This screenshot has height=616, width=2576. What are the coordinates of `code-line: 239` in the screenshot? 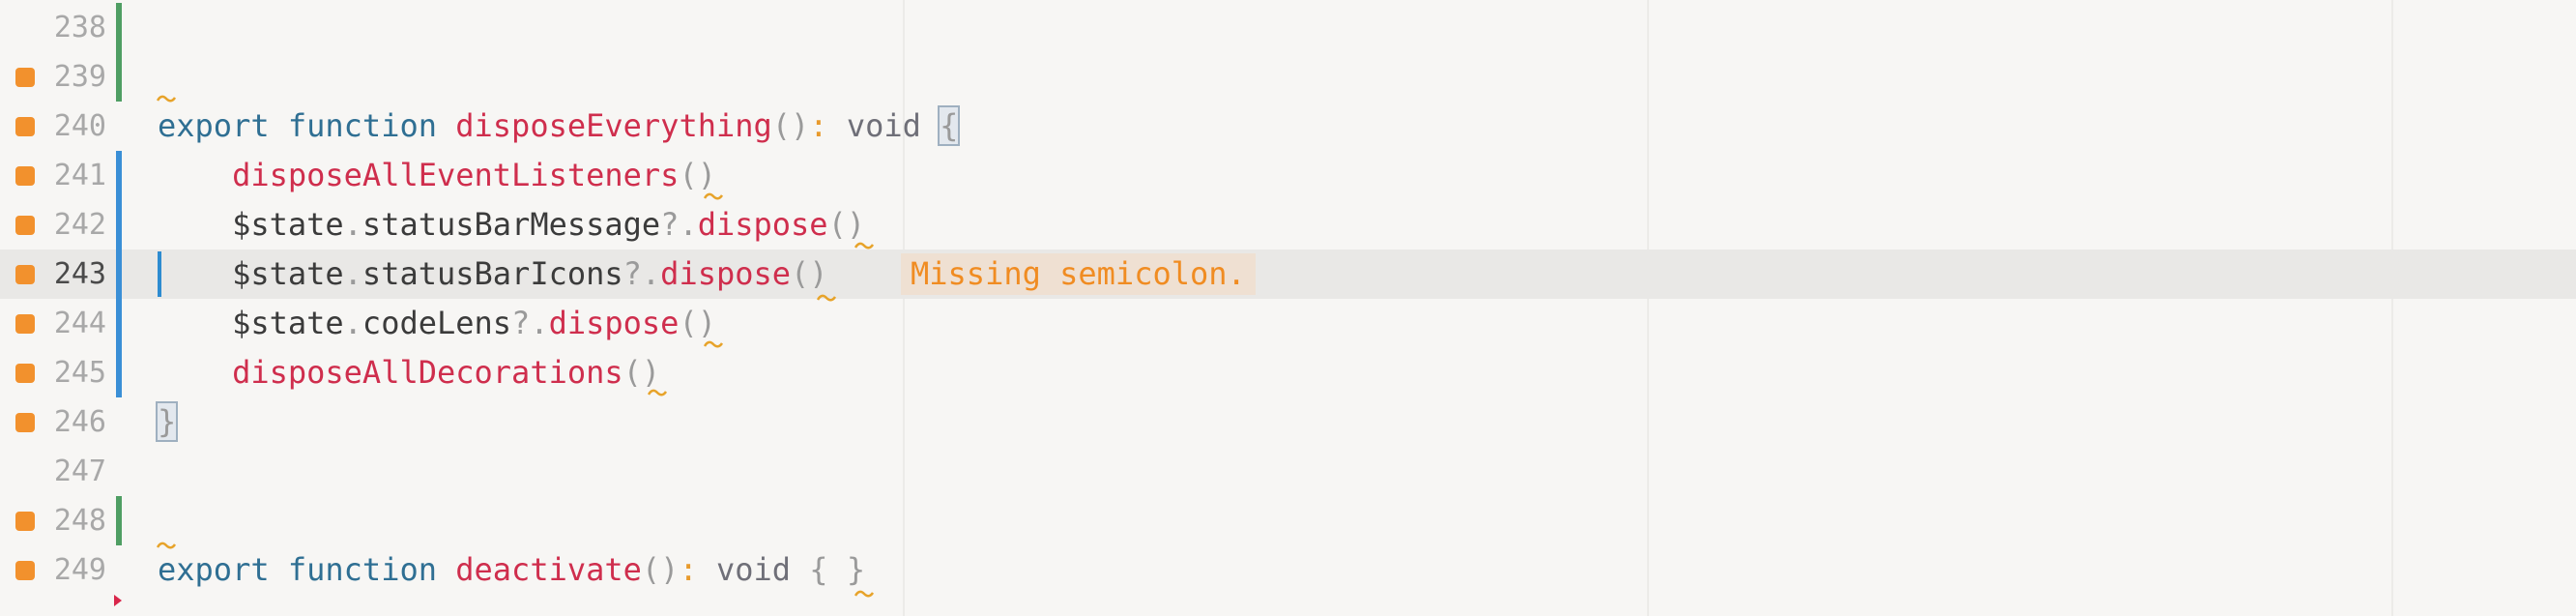 It's located at (1288, 77).